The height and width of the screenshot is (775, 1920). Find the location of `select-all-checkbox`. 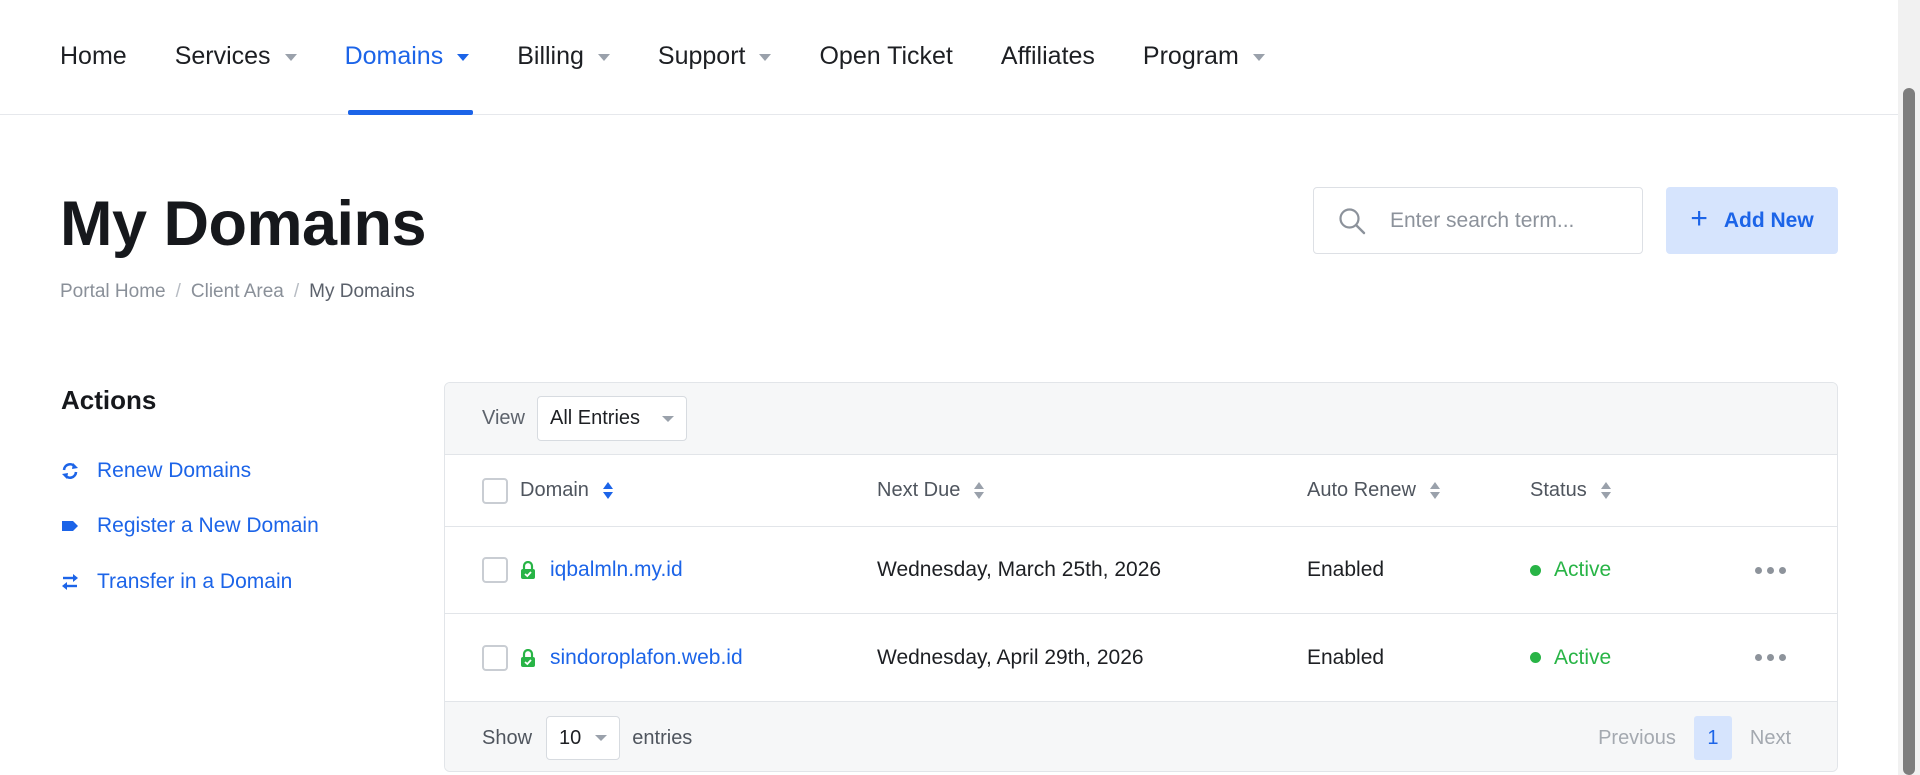

select-all-checkbox is located at coordinates (495, 490).